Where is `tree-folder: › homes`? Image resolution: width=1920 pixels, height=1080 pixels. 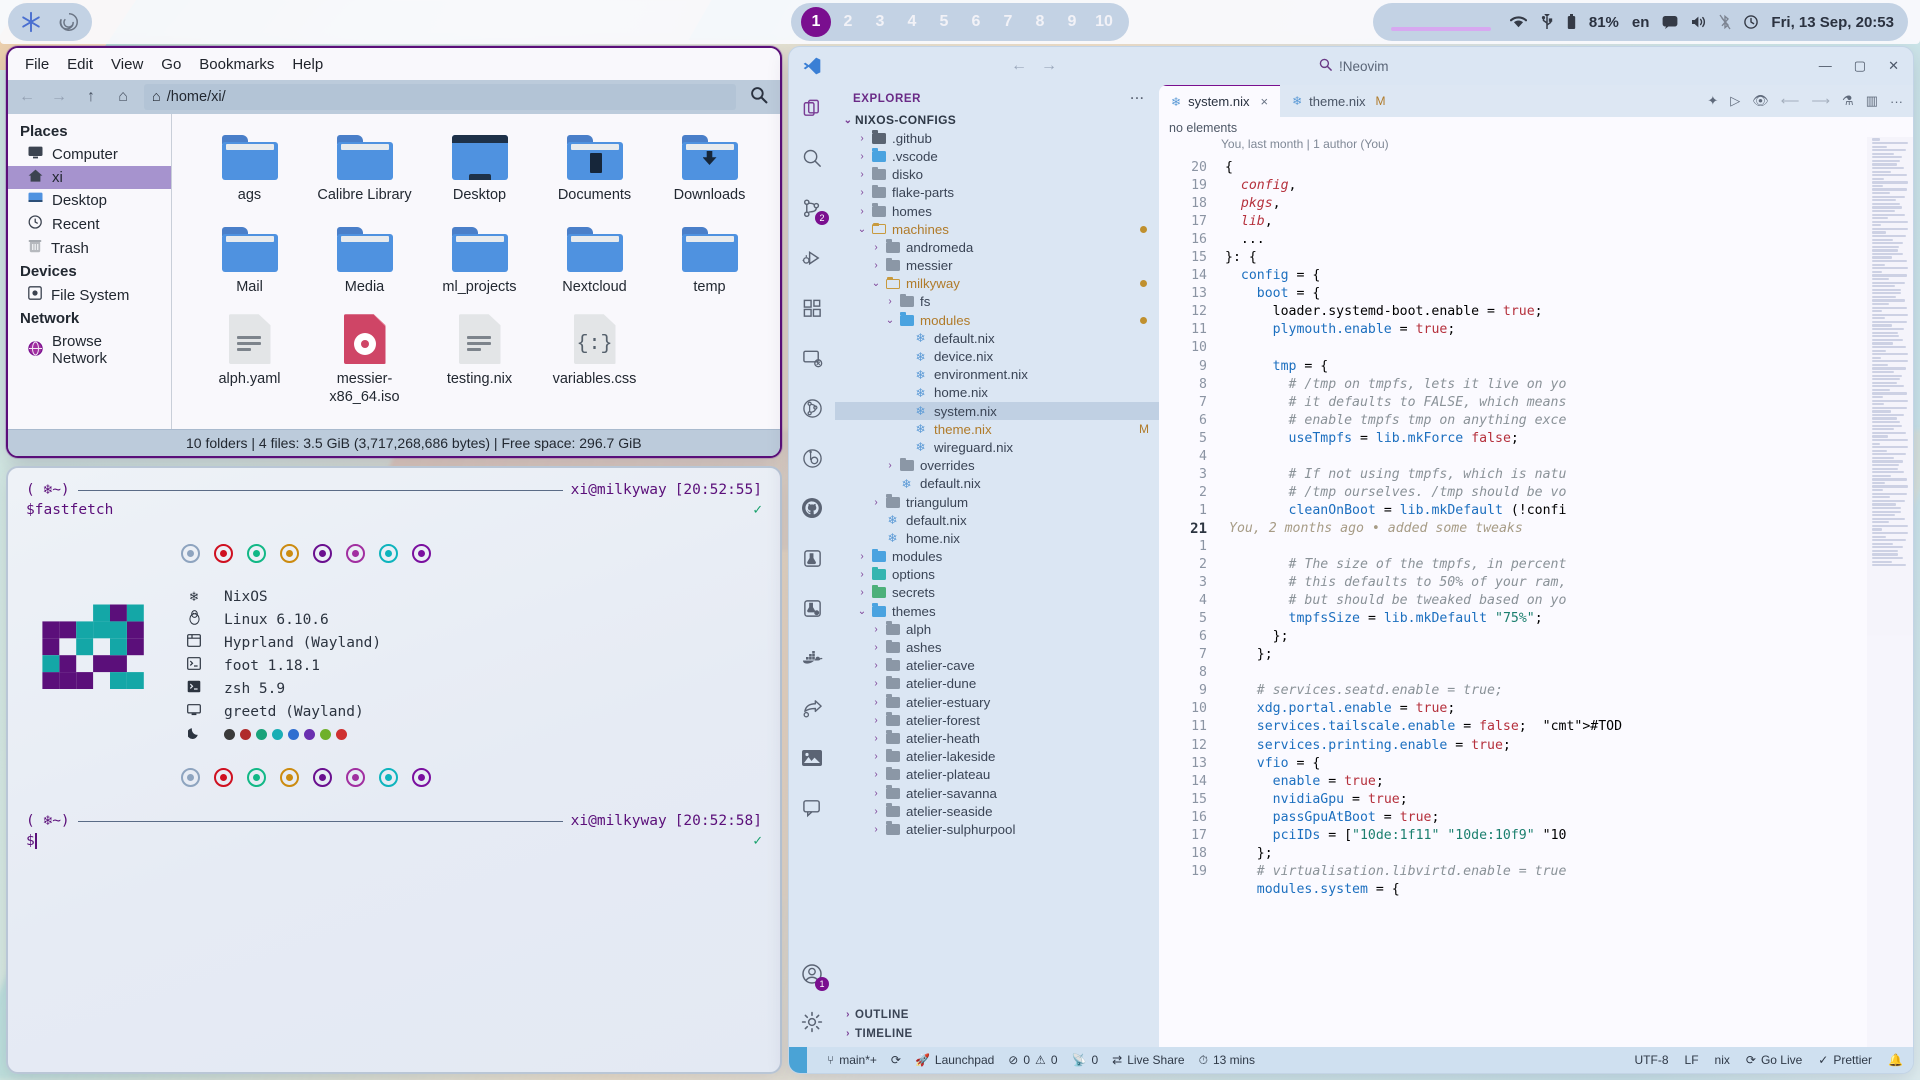 tree-folder: › homes is located at coordinates (997, 211).